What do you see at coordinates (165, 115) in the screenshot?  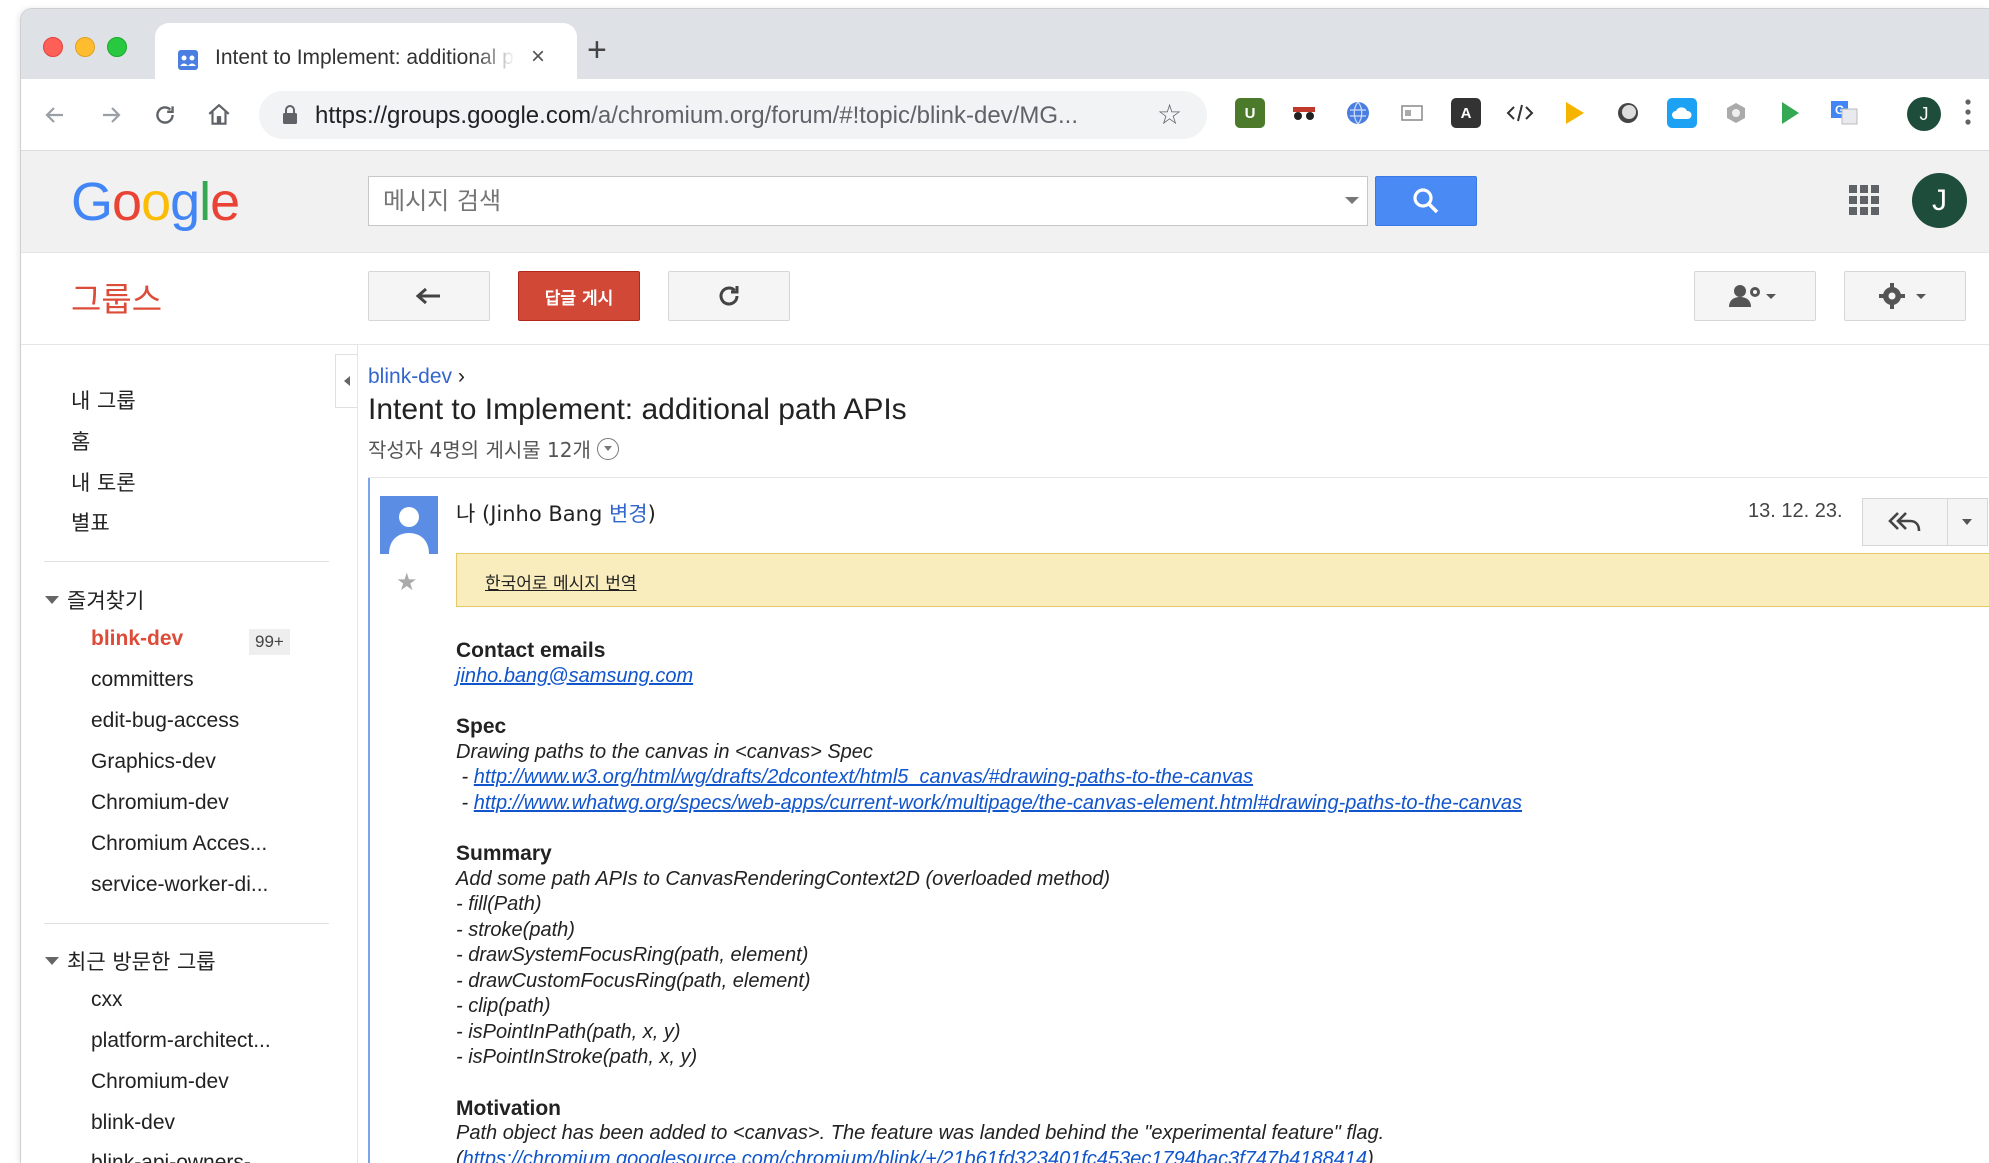 I see `reload-icon` at bounding box center [165, 115].